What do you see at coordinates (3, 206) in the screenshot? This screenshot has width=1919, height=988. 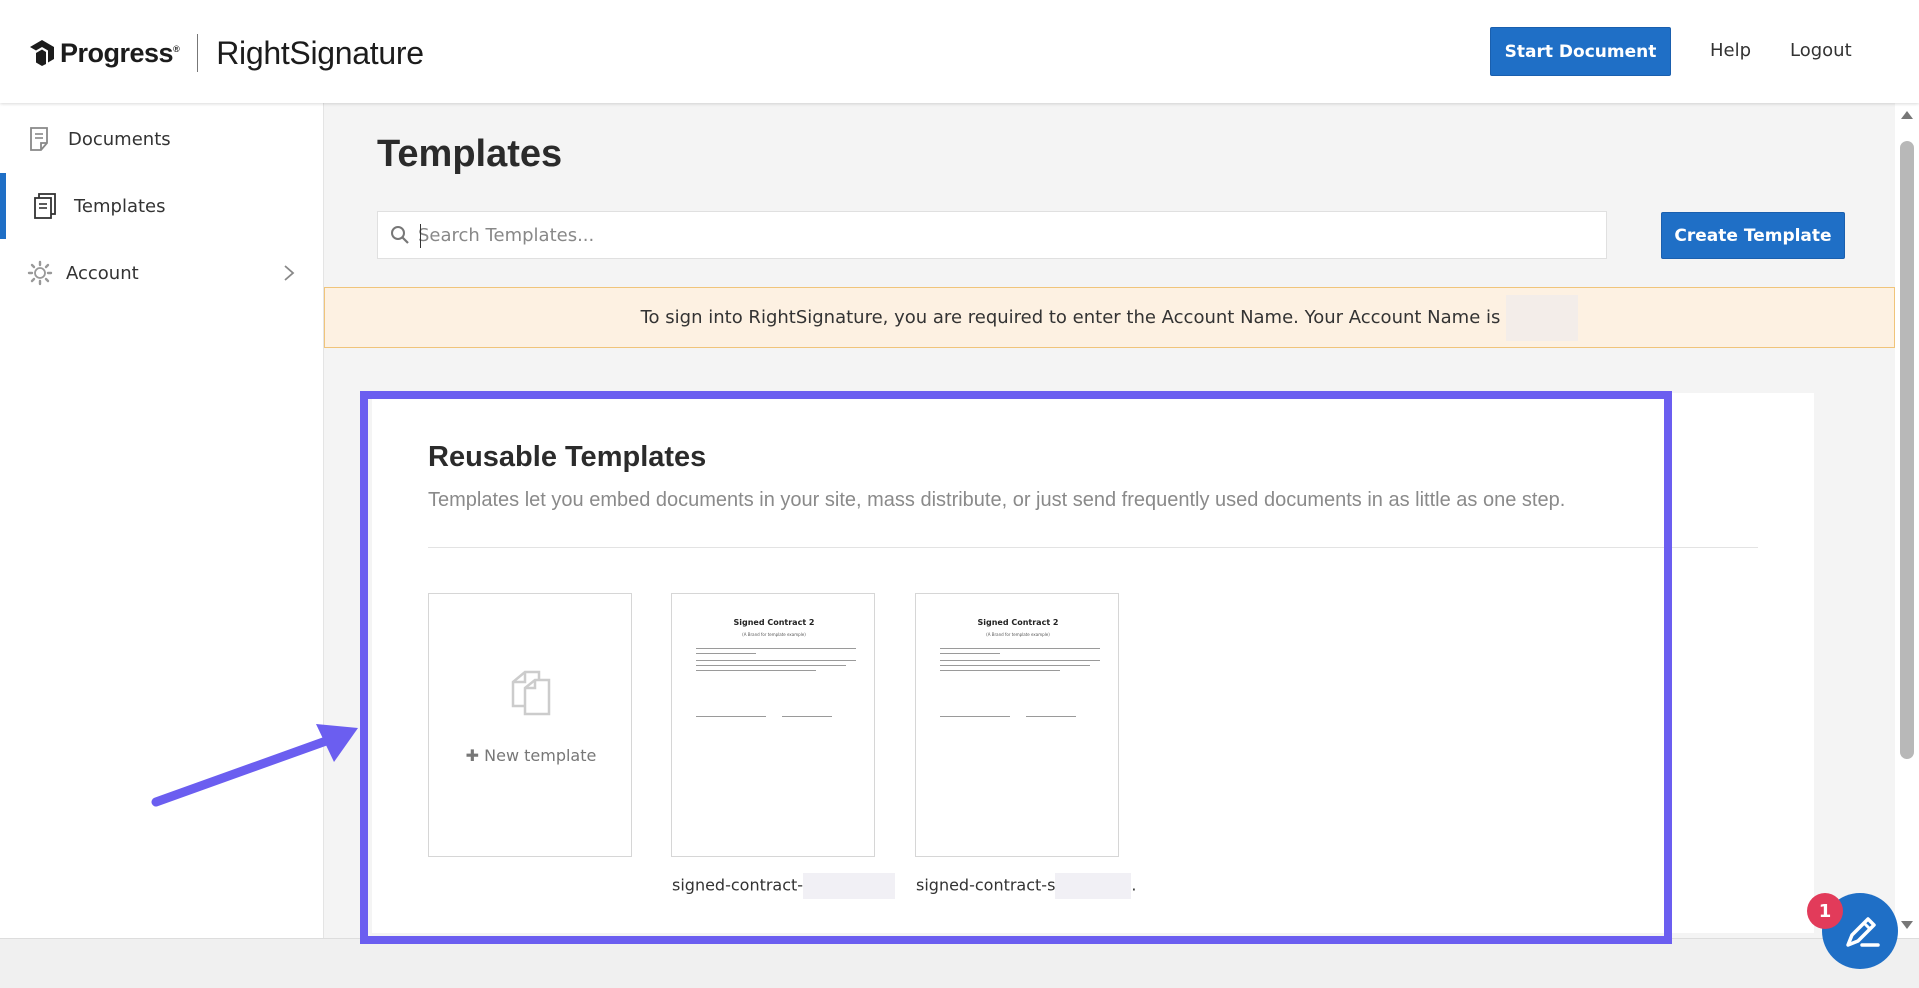 I see `active-indicator` at bounding box center [3, 206].